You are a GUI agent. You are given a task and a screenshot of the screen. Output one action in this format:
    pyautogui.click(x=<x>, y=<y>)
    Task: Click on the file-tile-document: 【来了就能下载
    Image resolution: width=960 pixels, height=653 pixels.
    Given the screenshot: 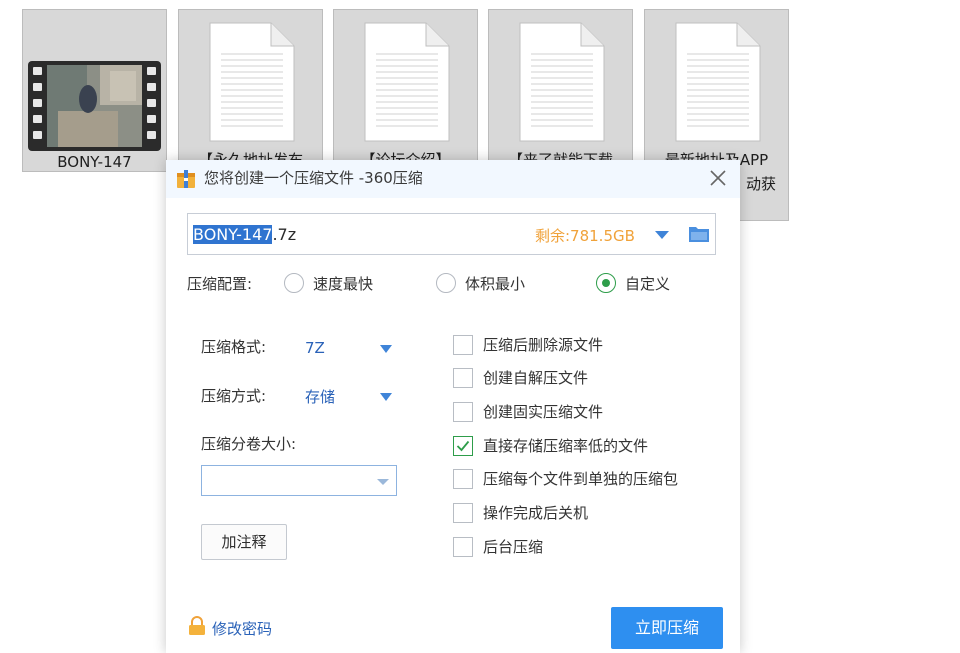 What is the action you would take?
    pyautogui.click(x=560, y=90)
    